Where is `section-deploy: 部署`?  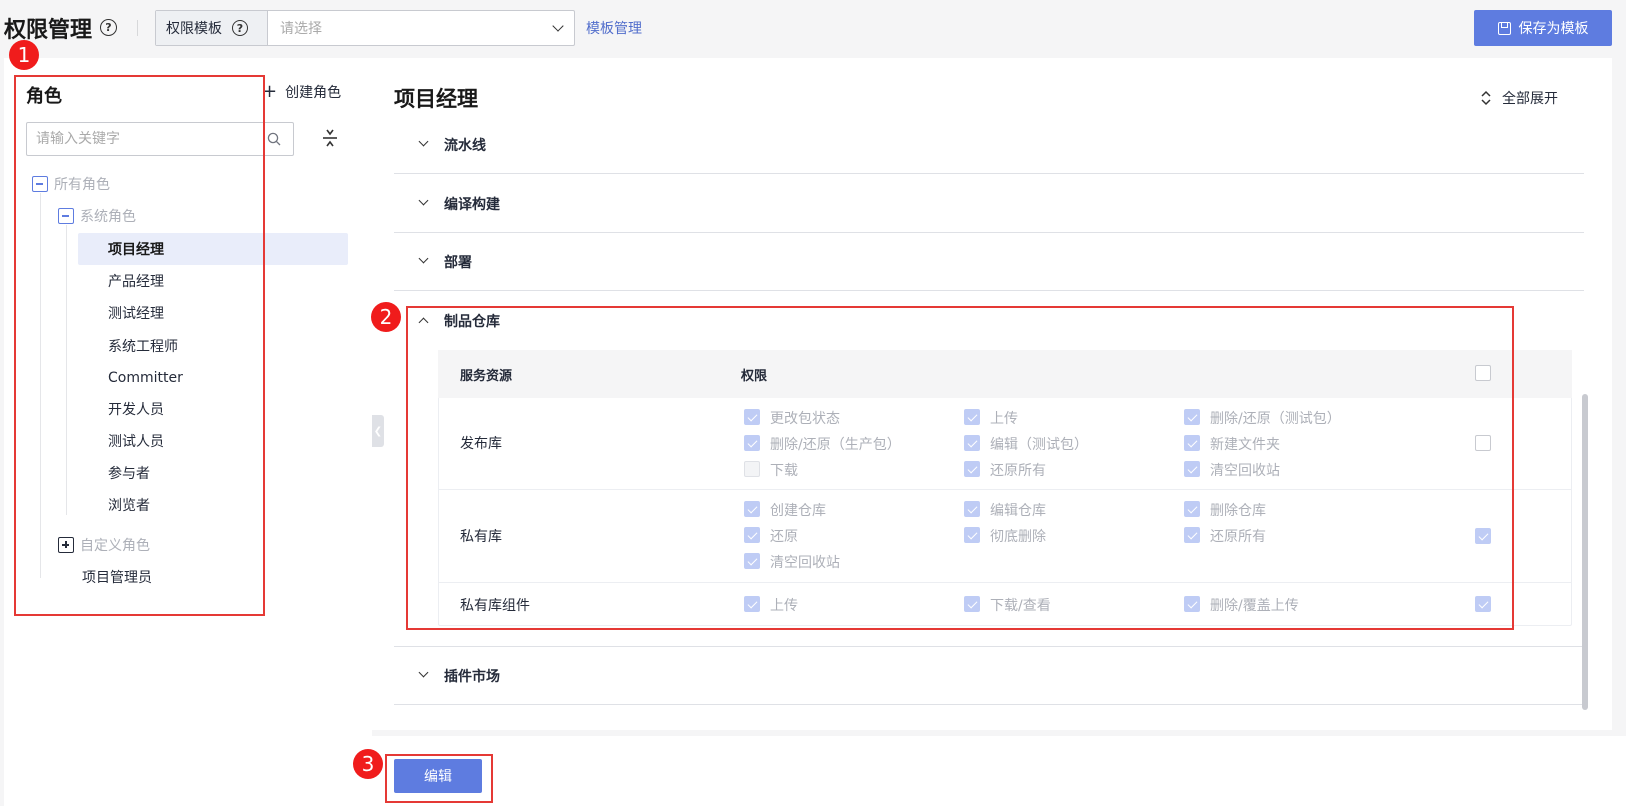 section-deploy: 部署 is located at coordinates (989, 262).